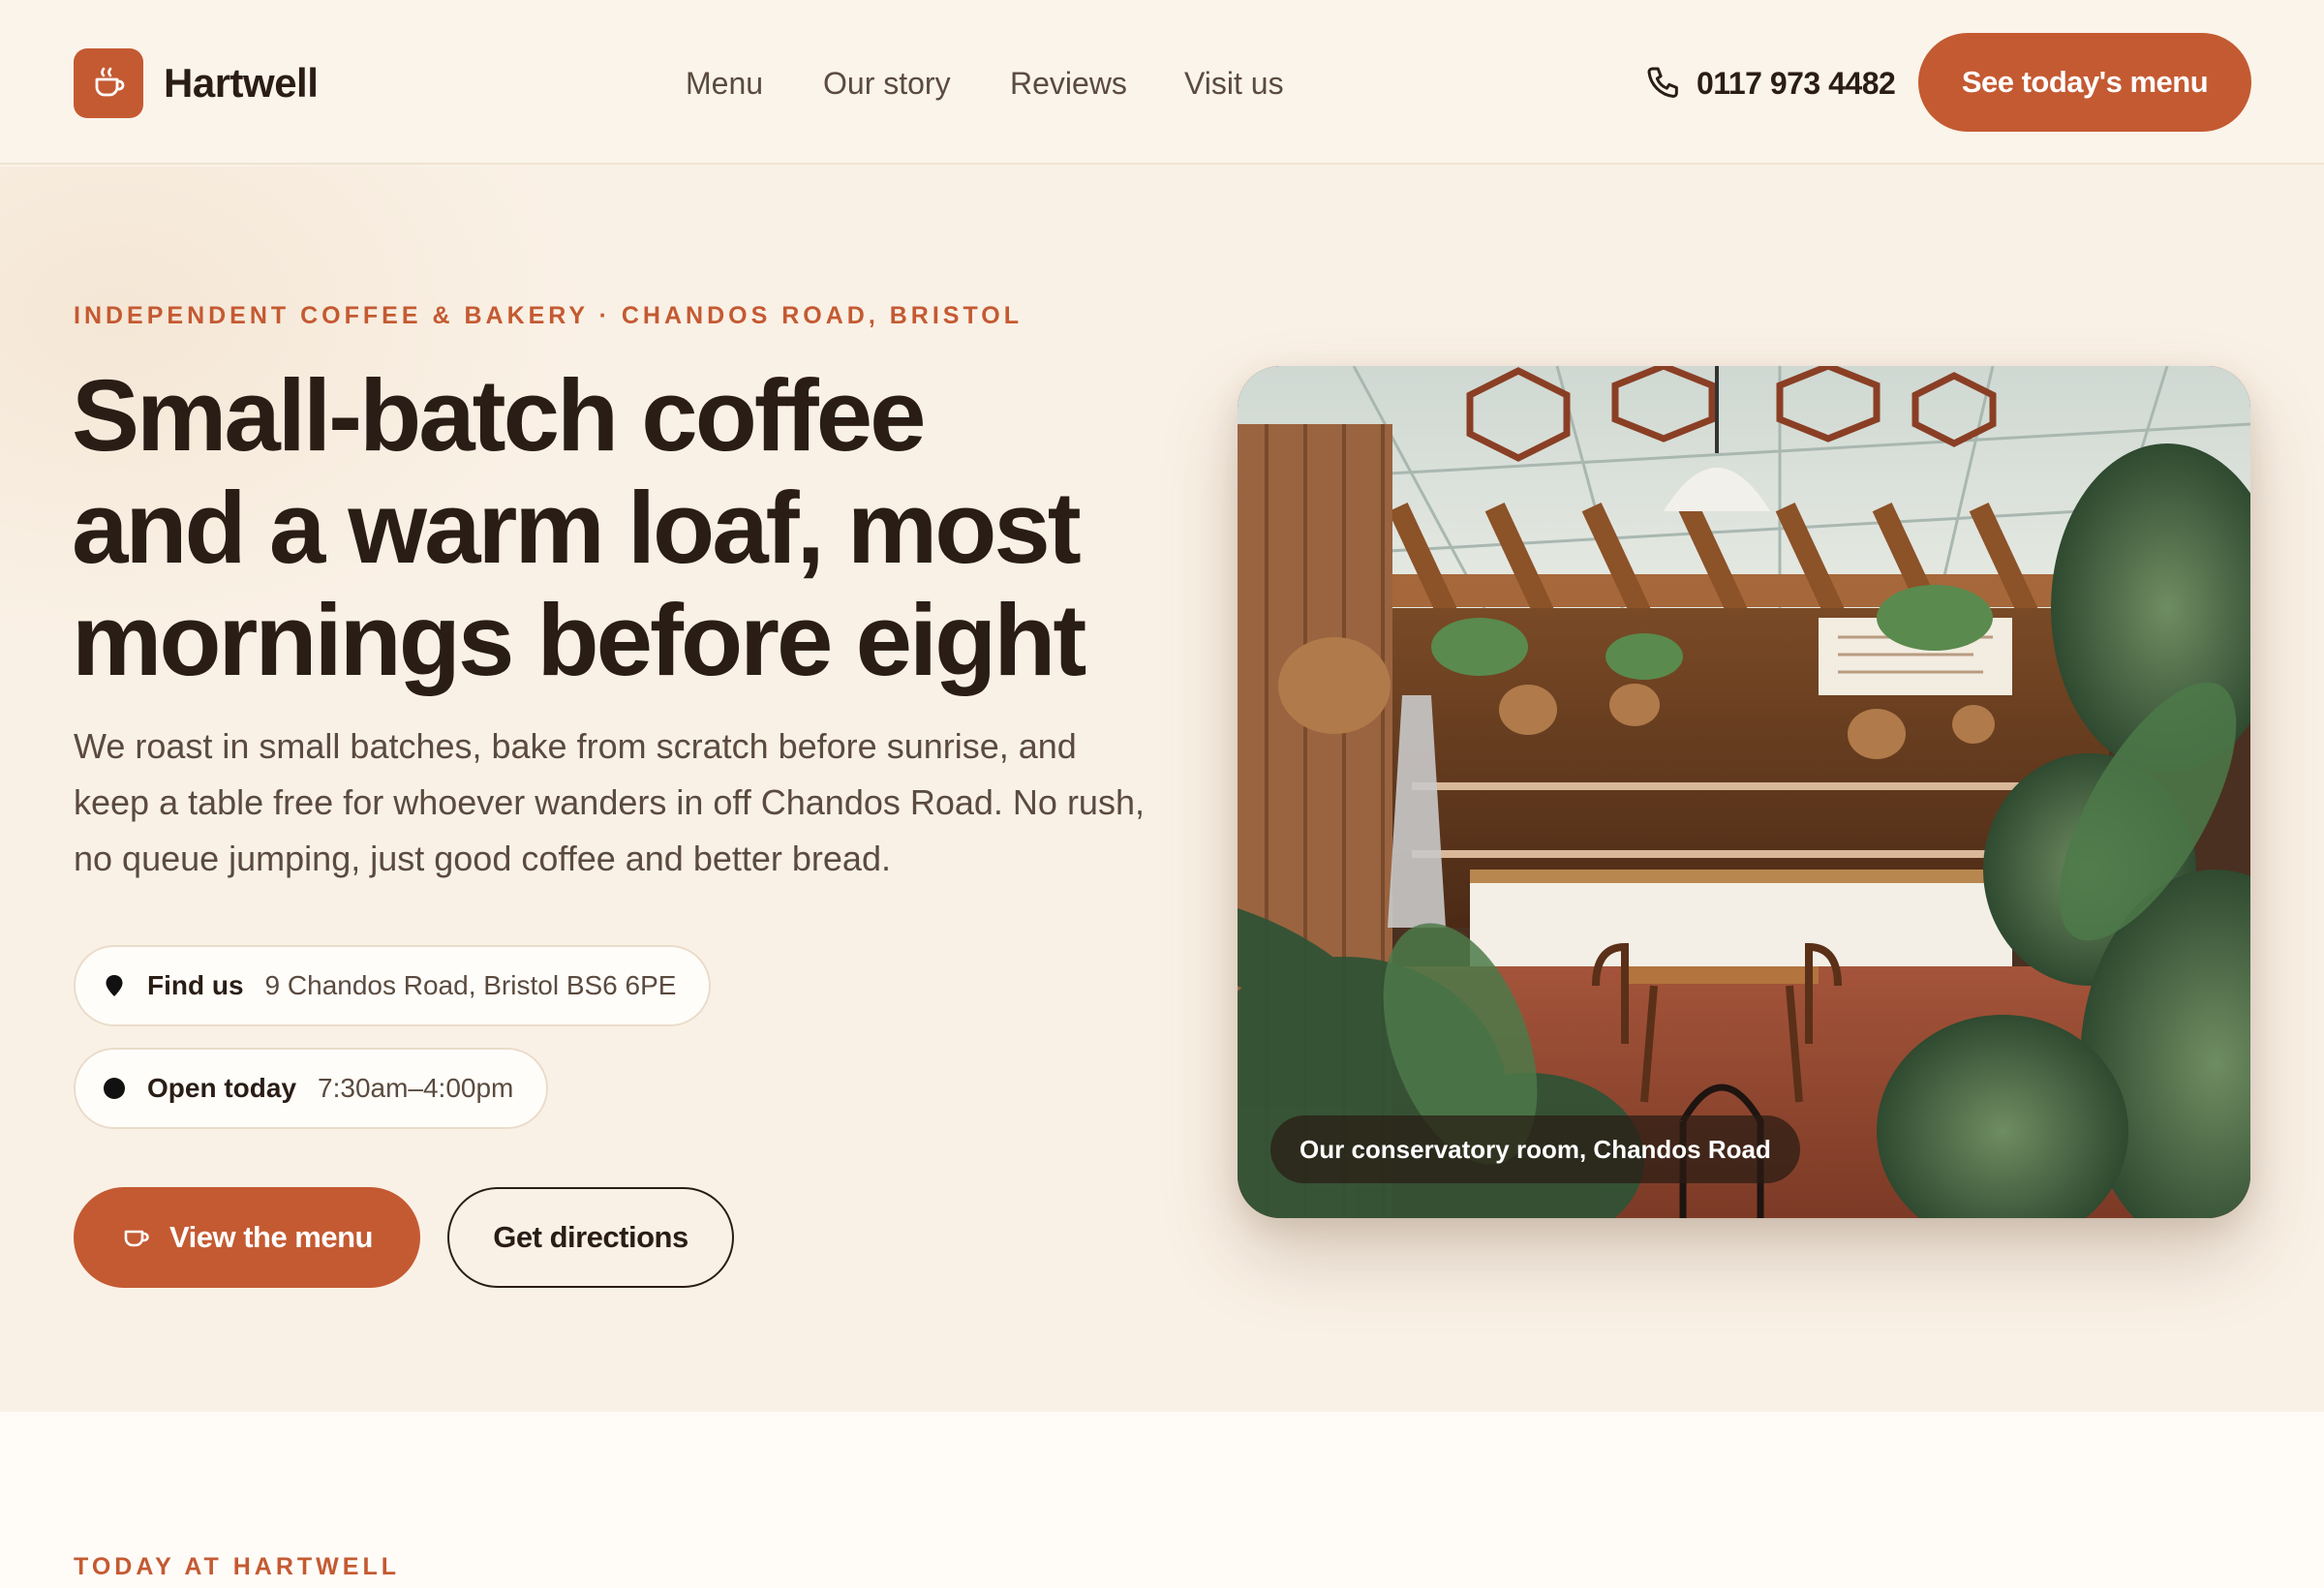  I want to click on open-today-pill: Open today 7:30am–4:00pm, so click(312, 1088).